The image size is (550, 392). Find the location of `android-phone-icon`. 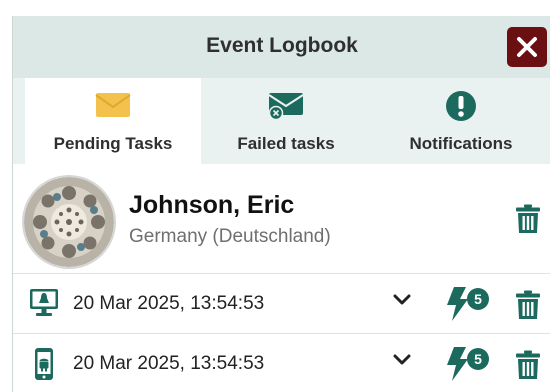

android-phone-icon is located at coordinates (44, 364).